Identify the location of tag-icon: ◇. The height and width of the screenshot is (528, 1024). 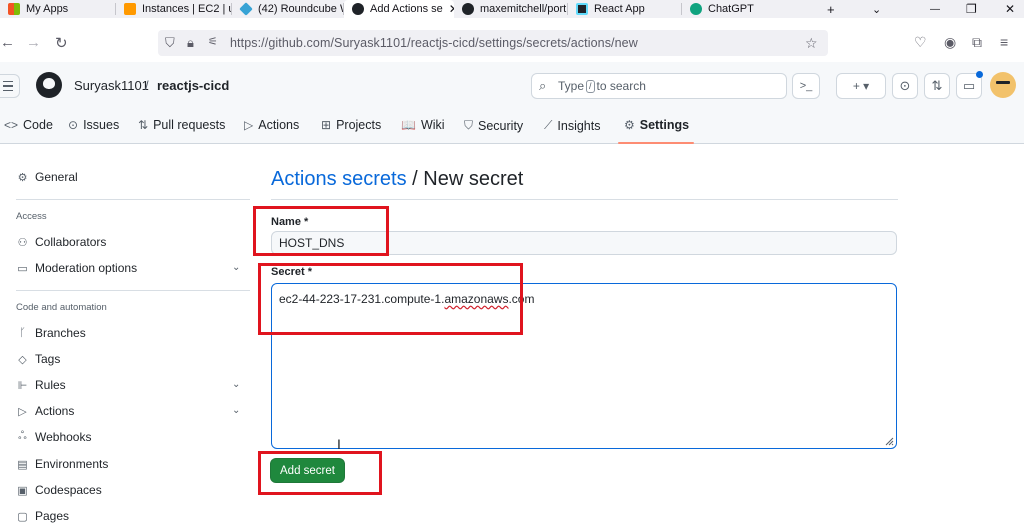
(22, 359).